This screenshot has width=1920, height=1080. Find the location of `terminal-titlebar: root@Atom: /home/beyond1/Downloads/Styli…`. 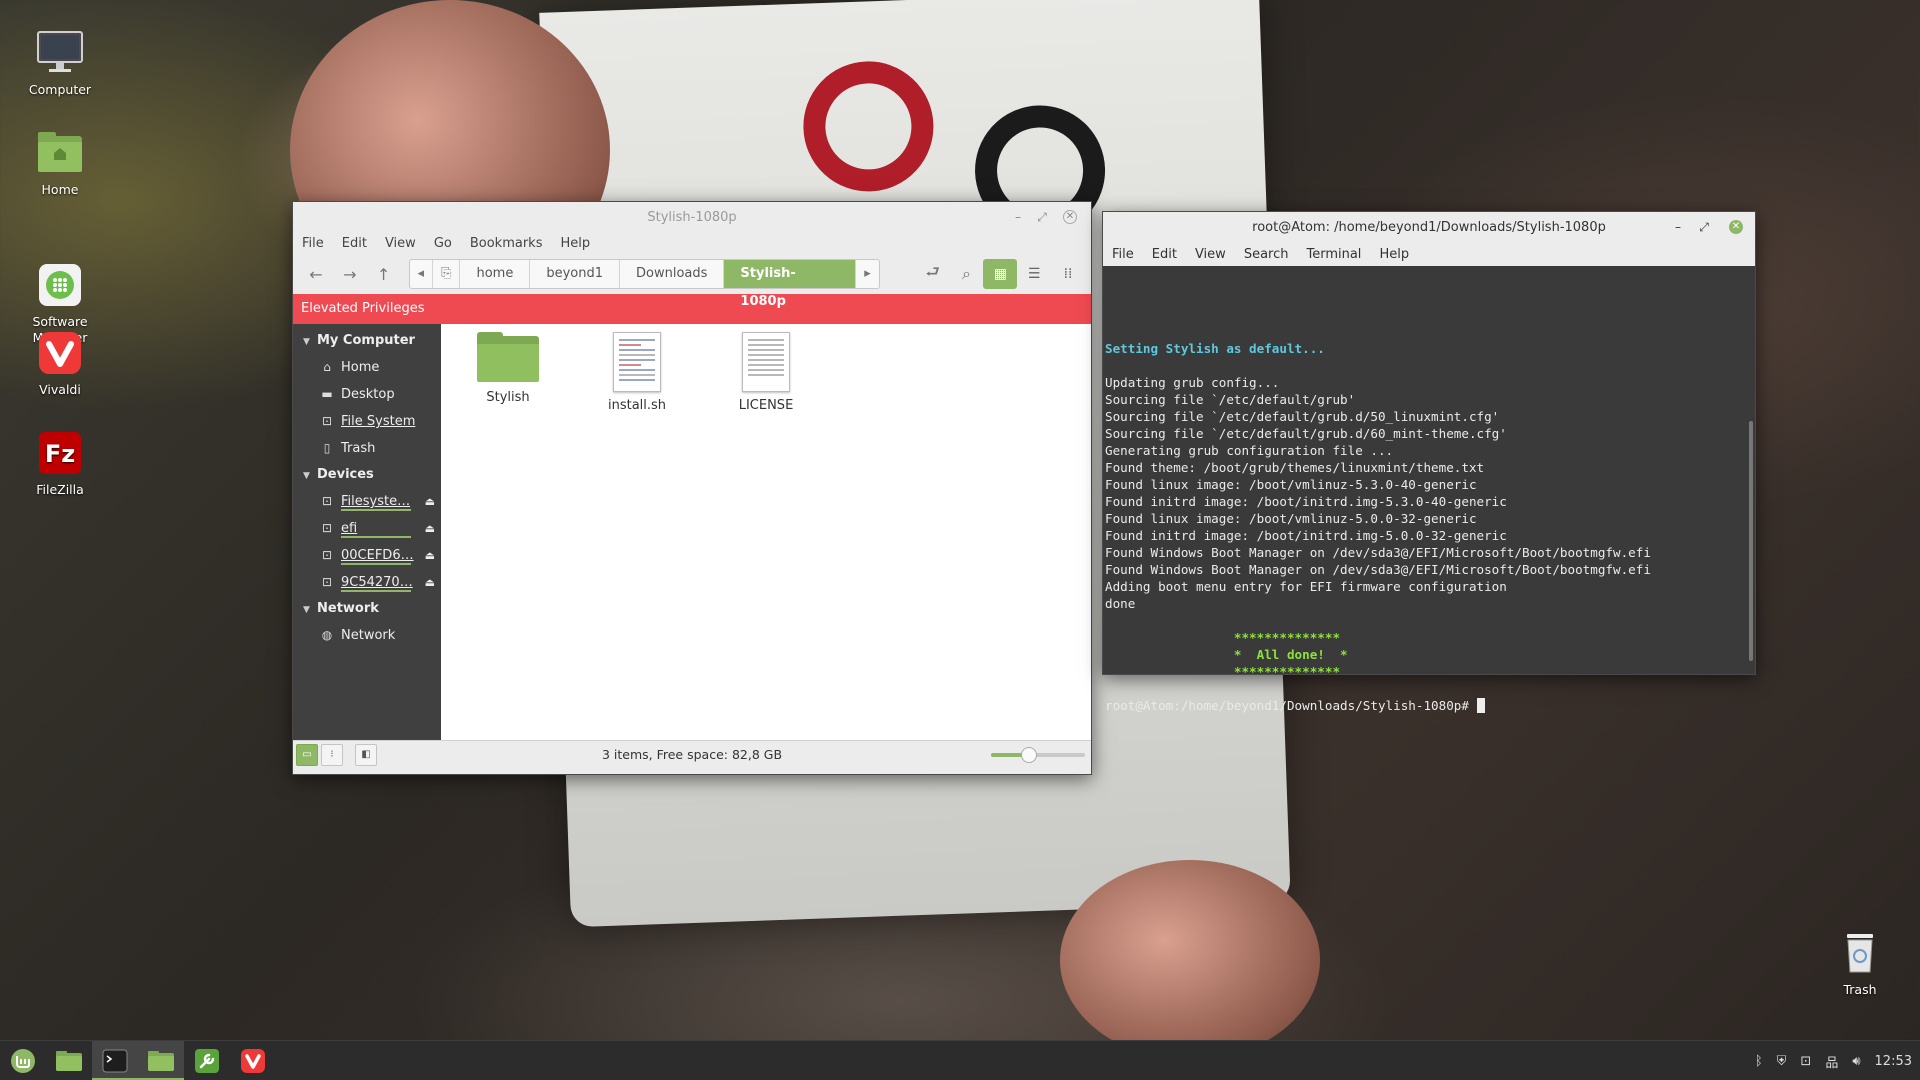

terminal-titlebar: root@Atom: /home/beyond1/Downloads/Styli… is located at coordinates (1429, 227).